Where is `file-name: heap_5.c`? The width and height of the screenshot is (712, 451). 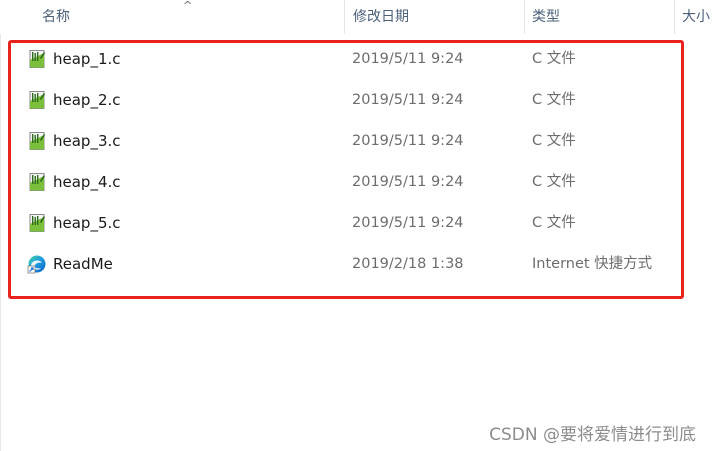
file-name: heap_5.c is located at coordinates (87, 223).